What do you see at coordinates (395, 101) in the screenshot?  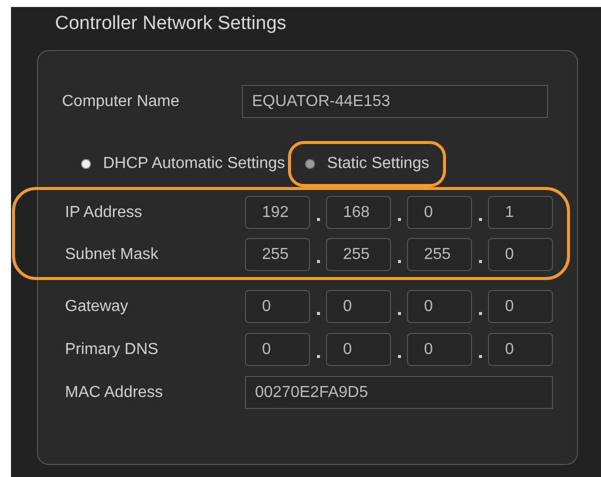 I see `computer-name-field: EQUATOR-44E153` at bounding box center [395, 101].